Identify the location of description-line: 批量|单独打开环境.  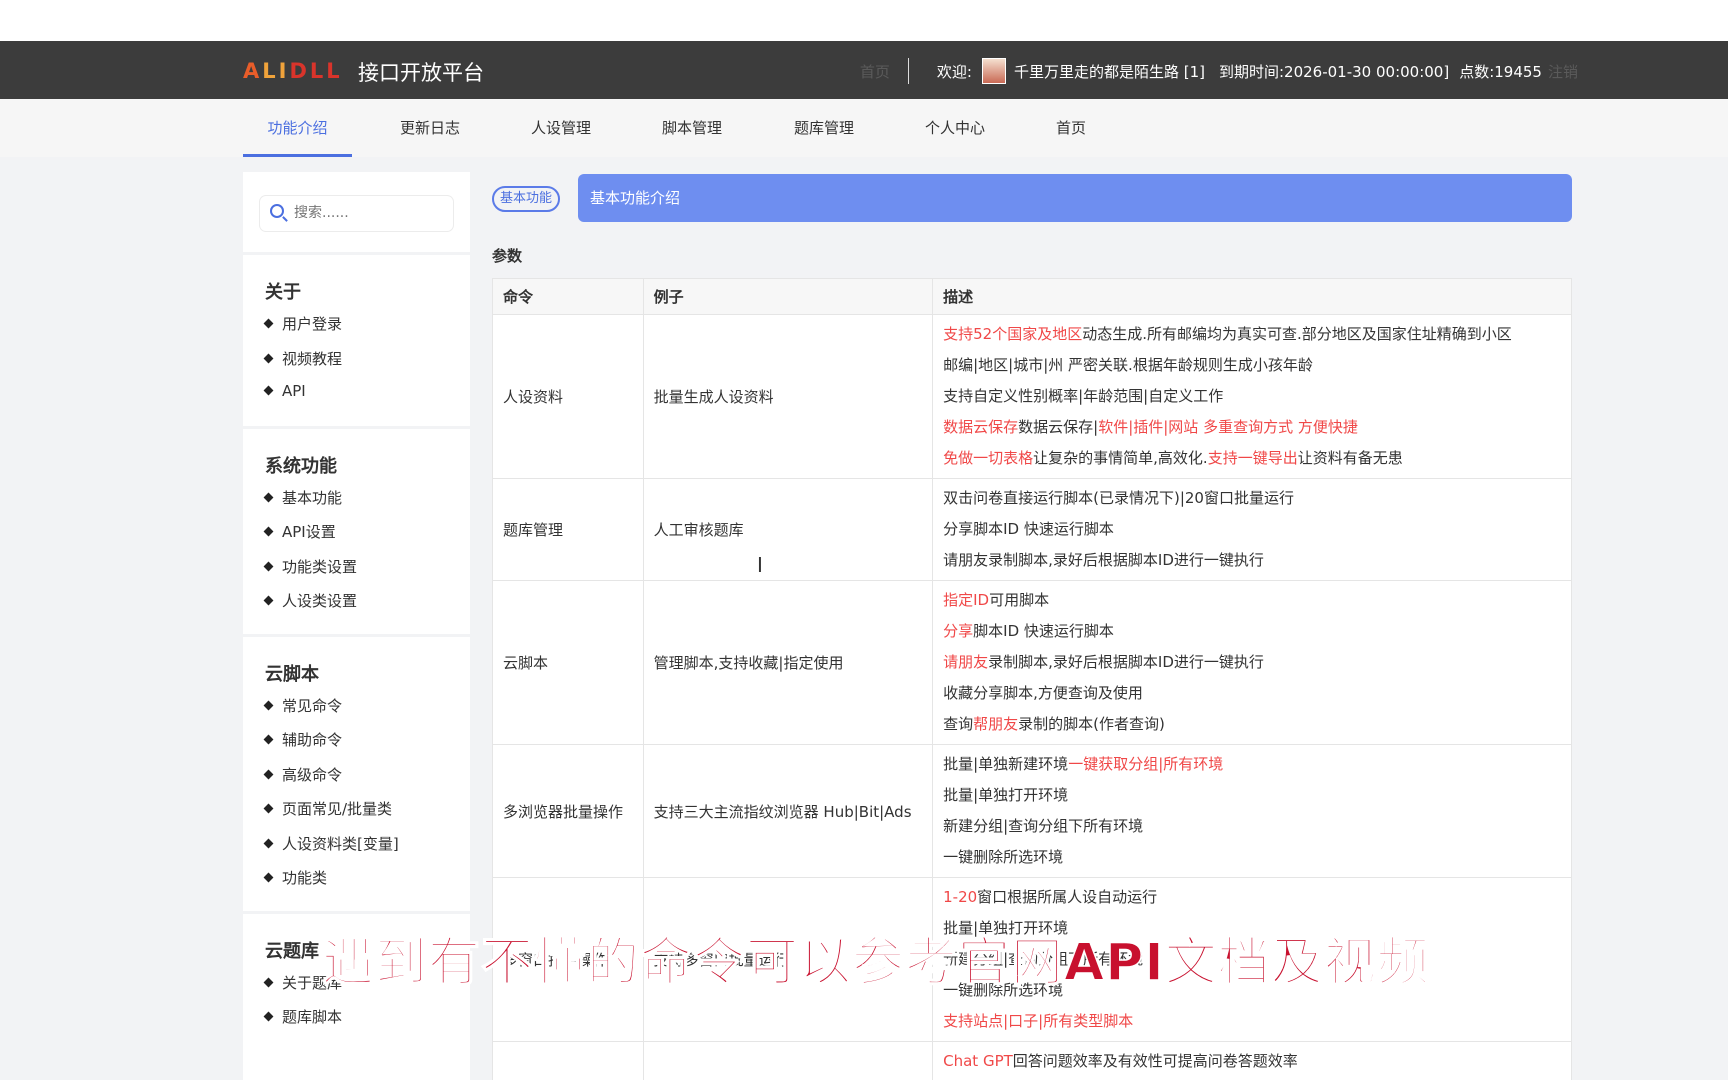
(1252, 795).